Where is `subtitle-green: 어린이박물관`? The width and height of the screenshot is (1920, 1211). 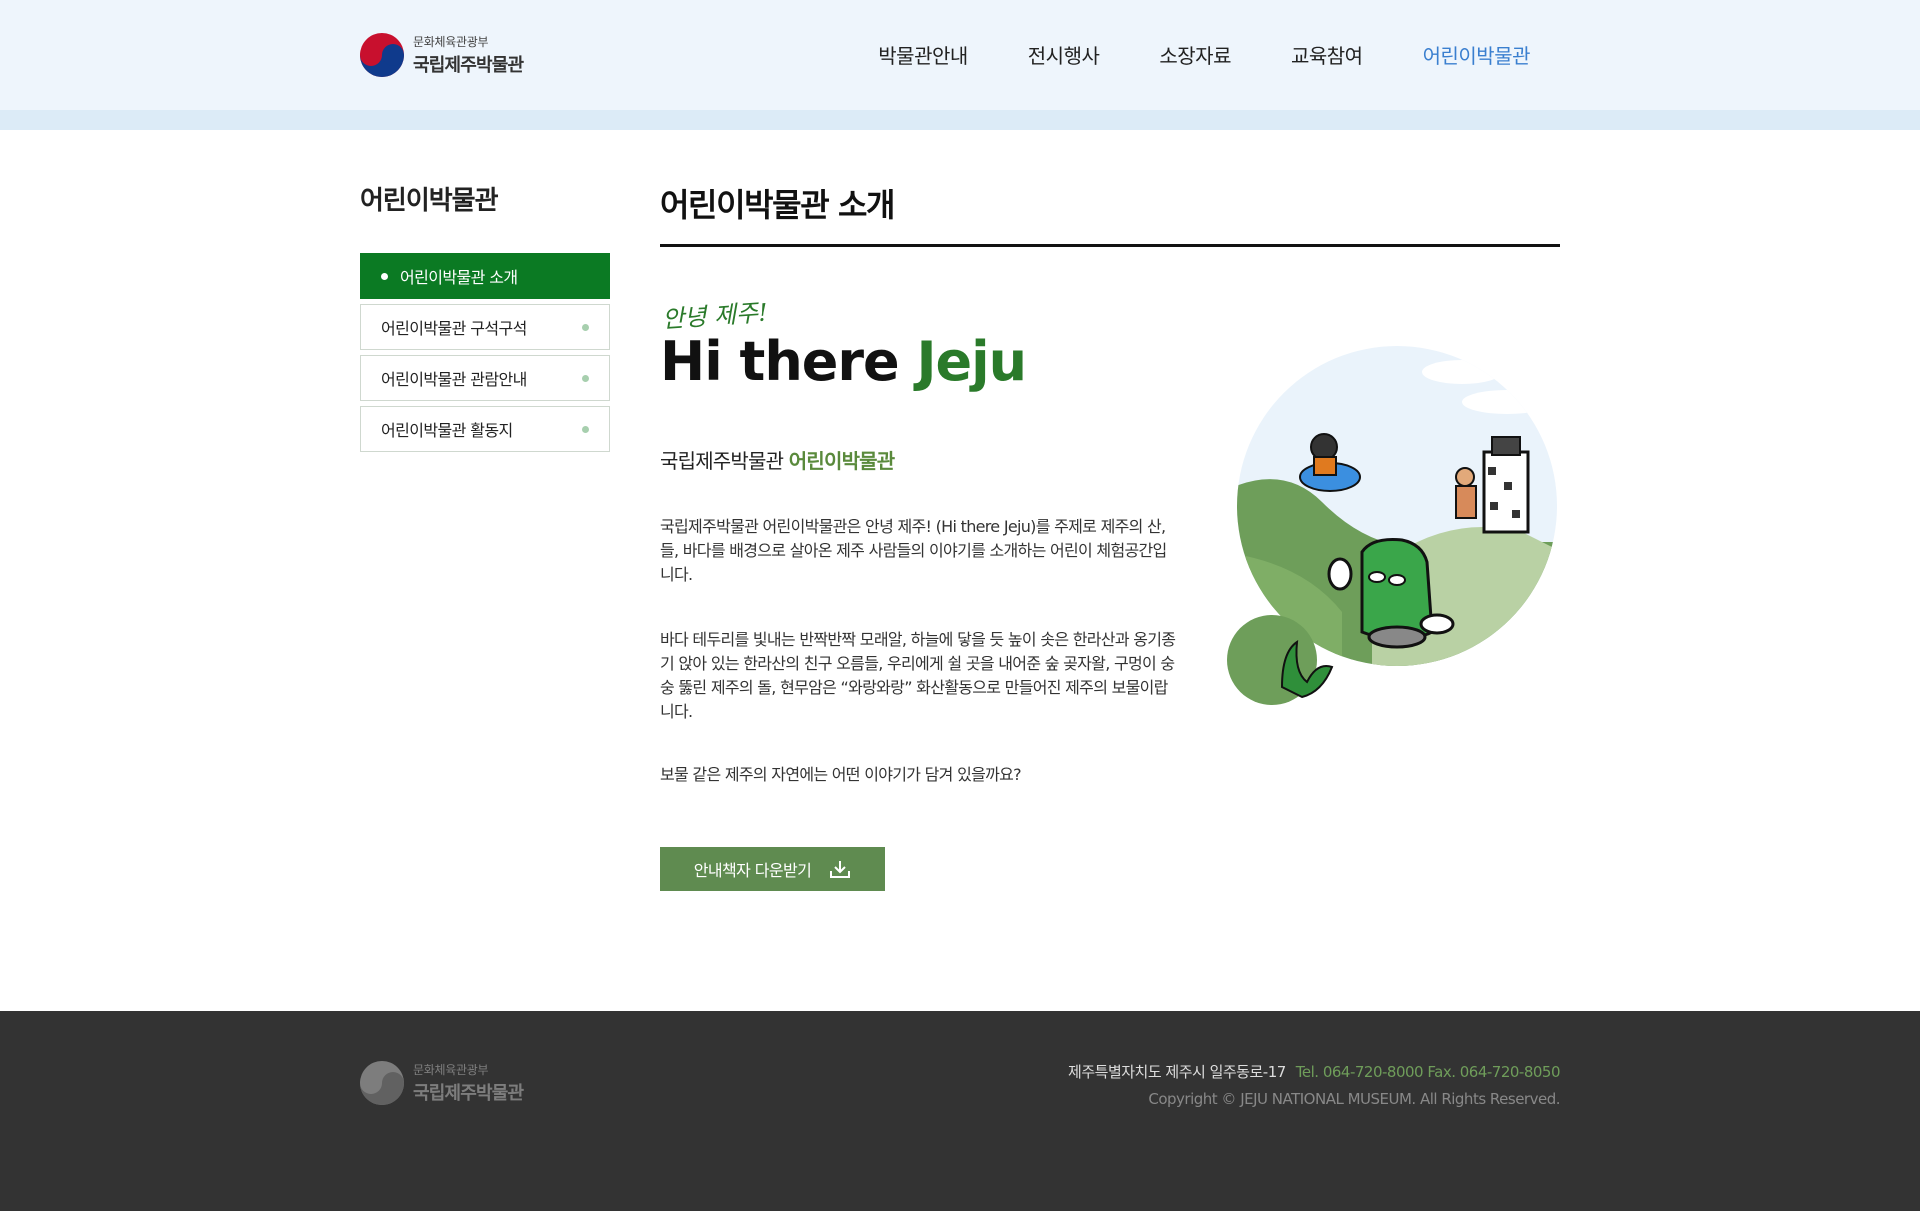 subtitle-green: 어린이박물관 is located at coordinates (841, 461).